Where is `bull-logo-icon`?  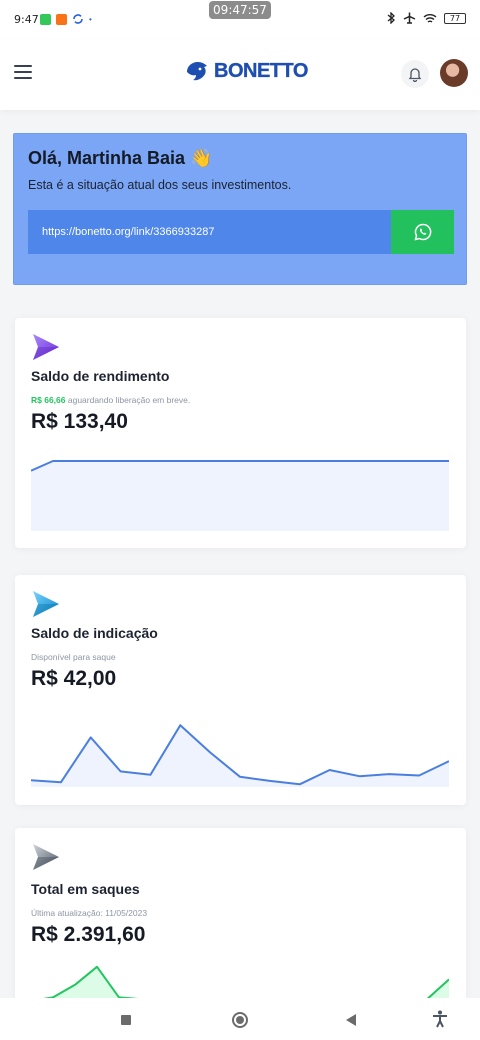 bull-logo-icon is located at coordinates (197, 71).